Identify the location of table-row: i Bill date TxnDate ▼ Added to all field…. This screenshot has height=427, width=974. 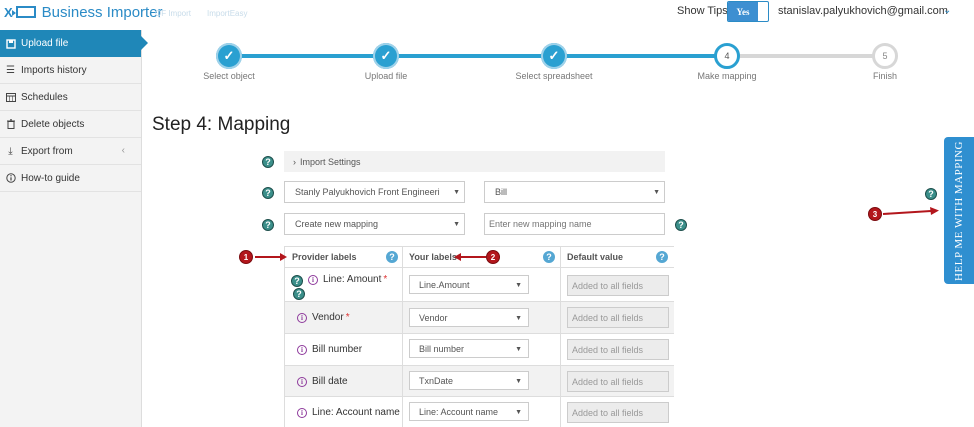
(479, 381).